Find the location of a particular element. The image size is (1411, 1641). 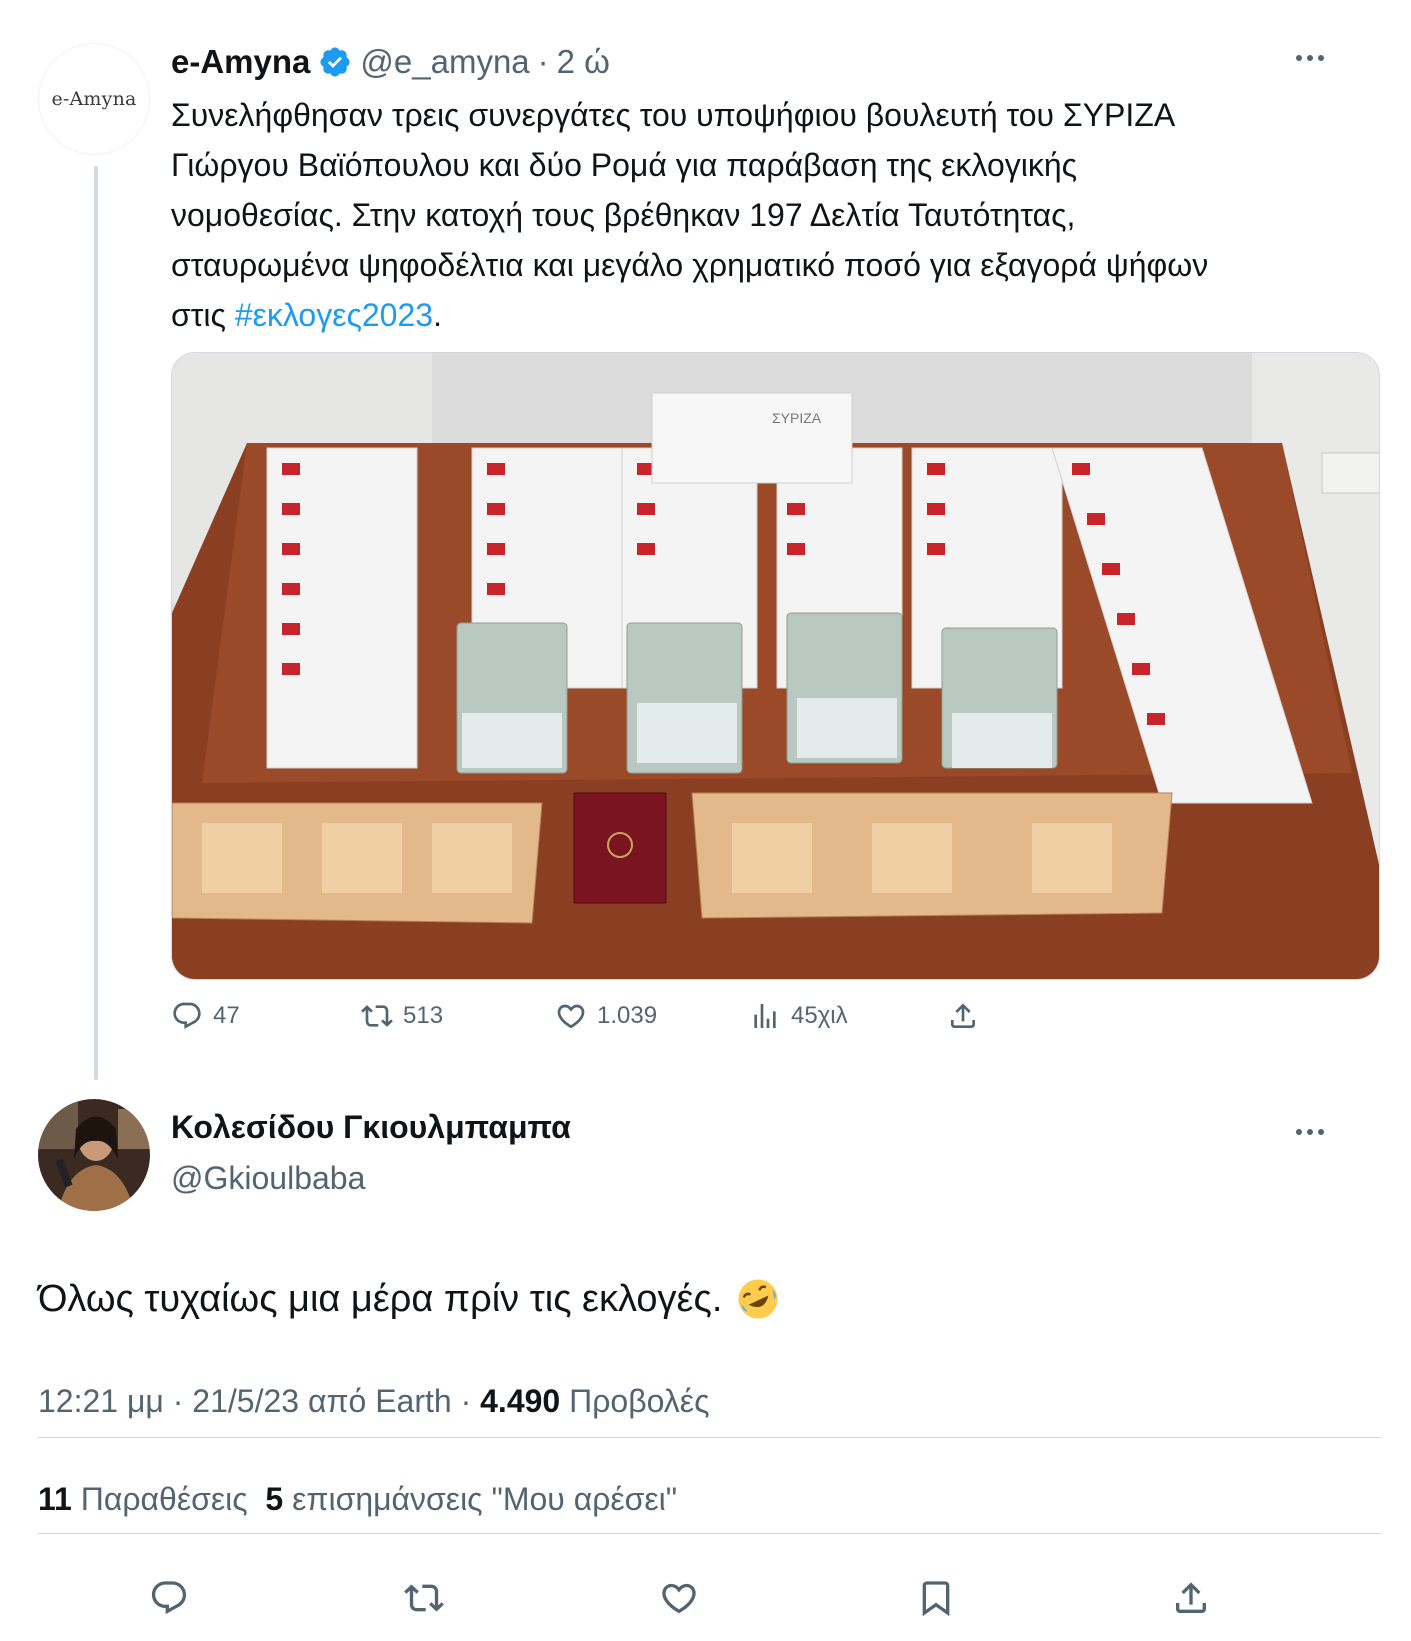

avatar-logo-text: e-Amyna is located at coordinates (94, 99).